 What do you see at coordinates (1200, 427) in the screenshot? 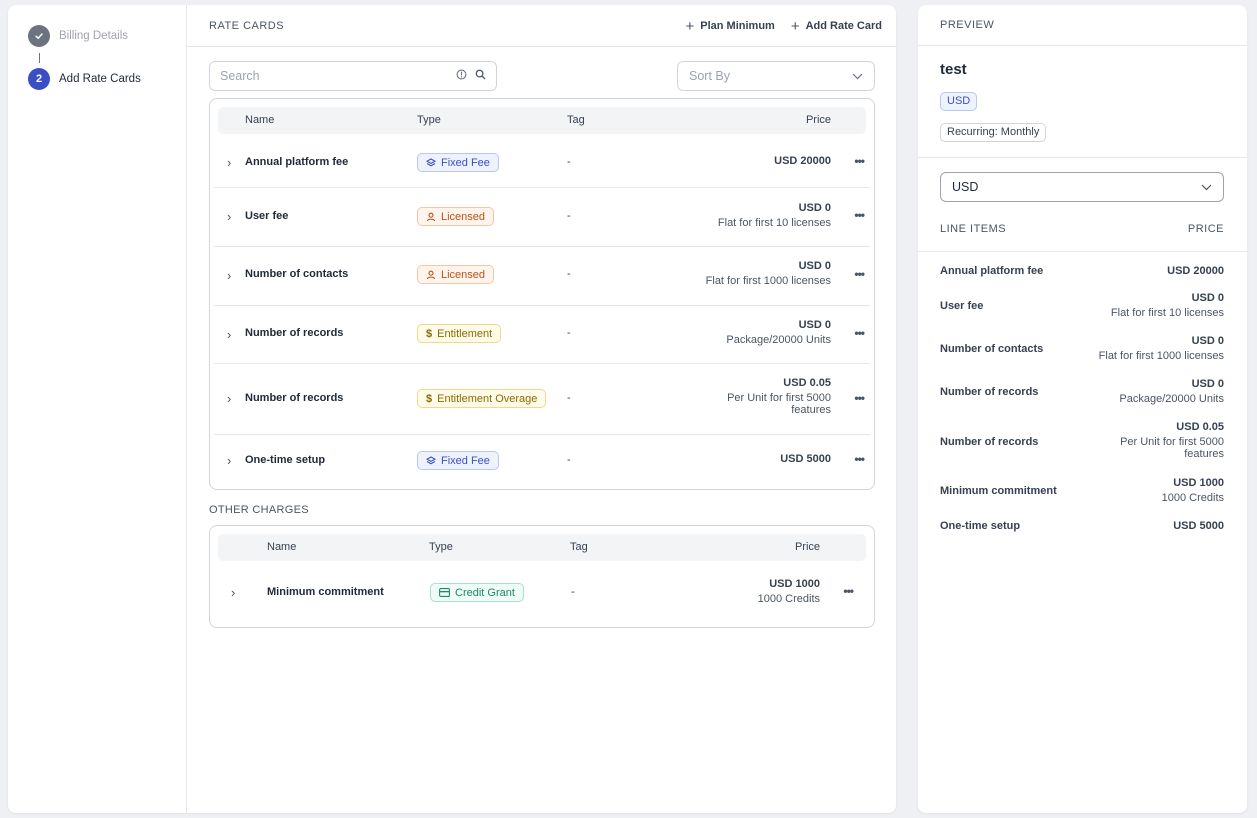
I see `price-value: USD 0.05` at bounding box center [1200, 427].